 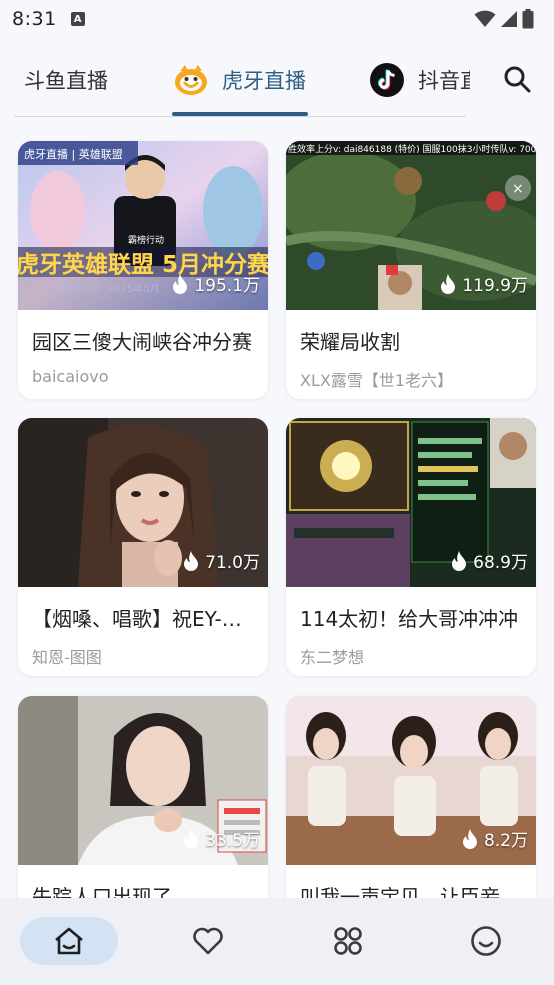 What do you see at coordinates (505, 841) in the screenshot?
I see `heat-value: 8.2万` at bounding box center [505, 841].